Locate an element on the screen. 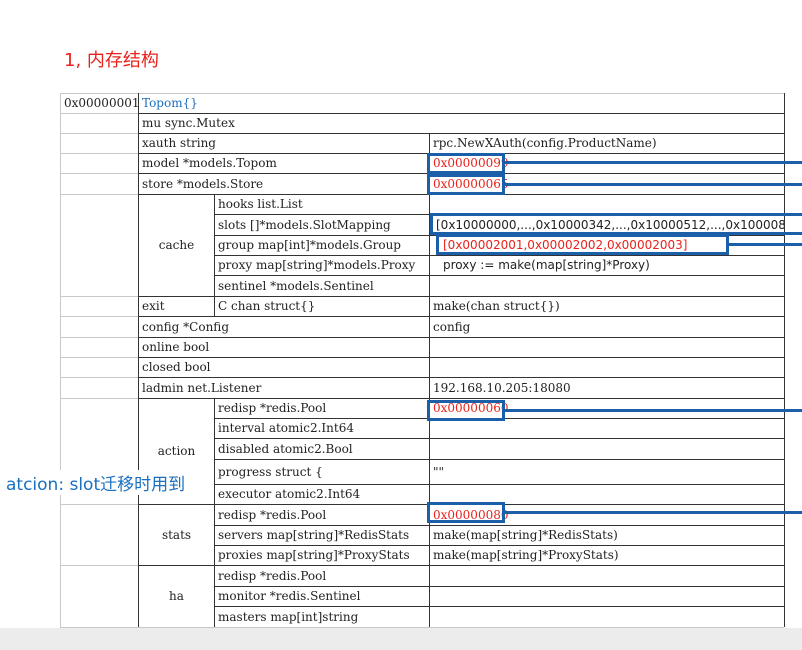  field-disabled: disabled atomic2.Bool is located at coordinates (285, 448).